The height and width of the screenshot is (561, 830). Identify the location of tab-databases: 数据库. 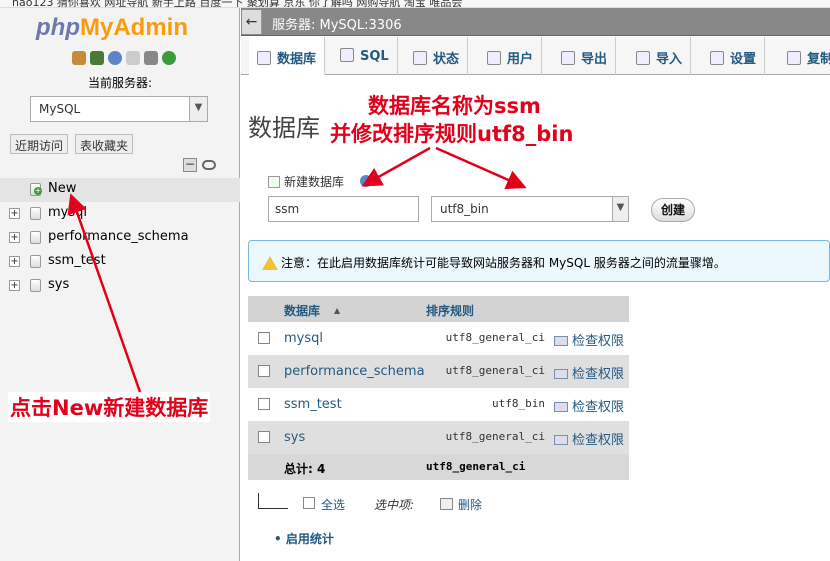
(287, 56).